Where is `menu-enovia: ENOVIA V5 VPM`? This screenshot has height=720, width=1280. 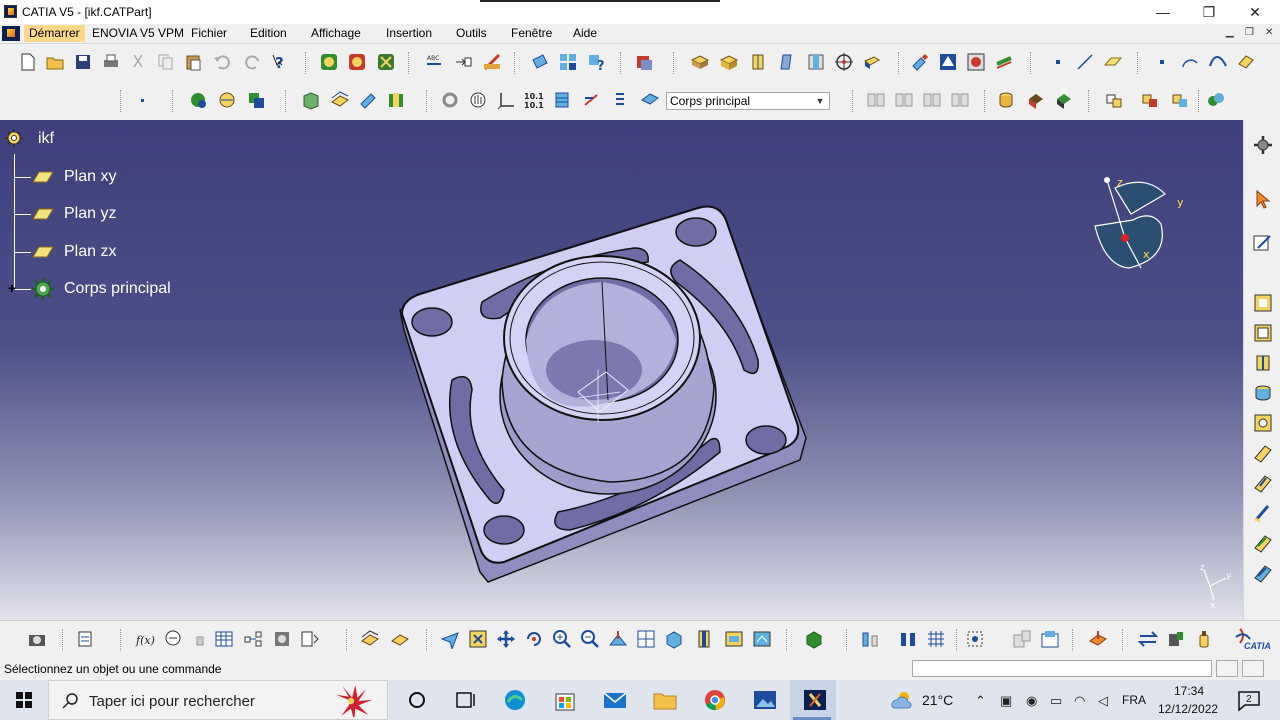 menu-enovia: ENOVIA V5 VPM is located at coordinates (138, 33).